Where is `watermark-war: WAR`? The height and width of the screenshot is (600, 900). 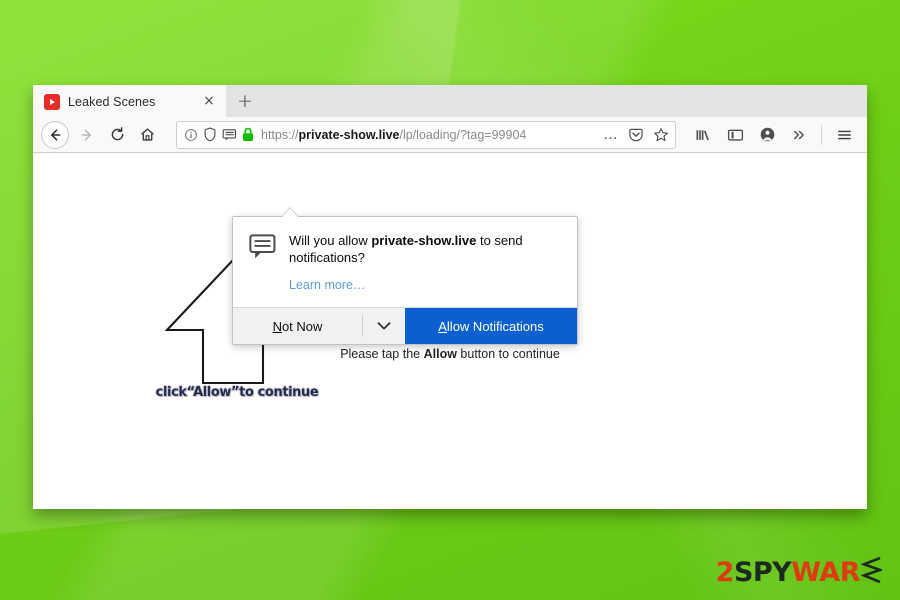
watermark-war: WAR is located at coordinates (825, 572).